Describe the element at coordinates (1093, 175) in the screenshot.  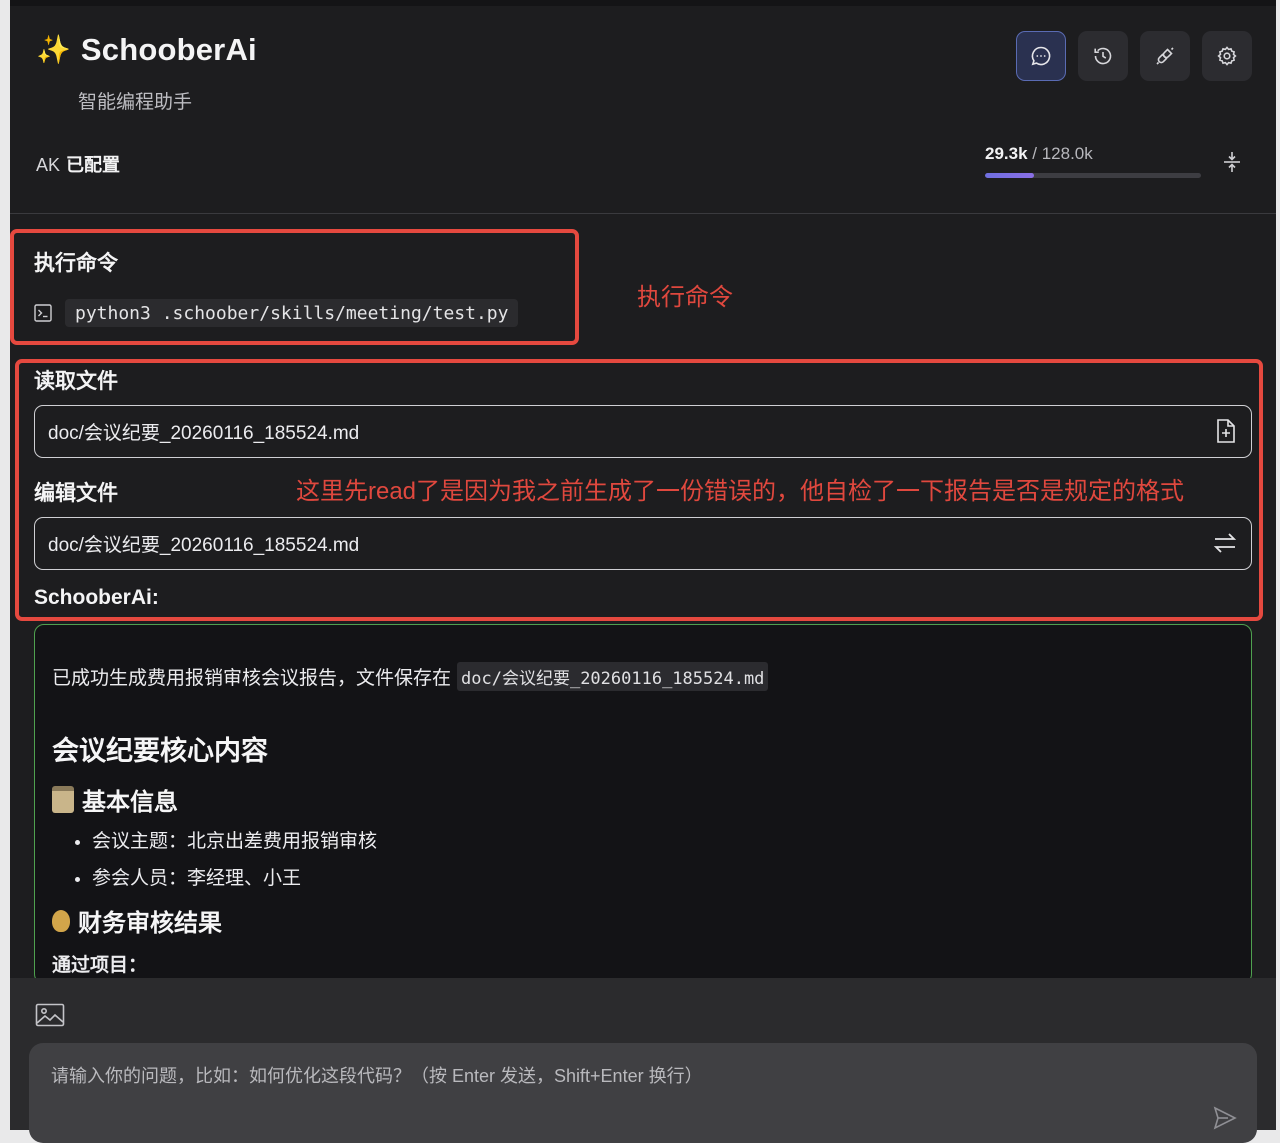
I see `token-progress-bar` at that location.